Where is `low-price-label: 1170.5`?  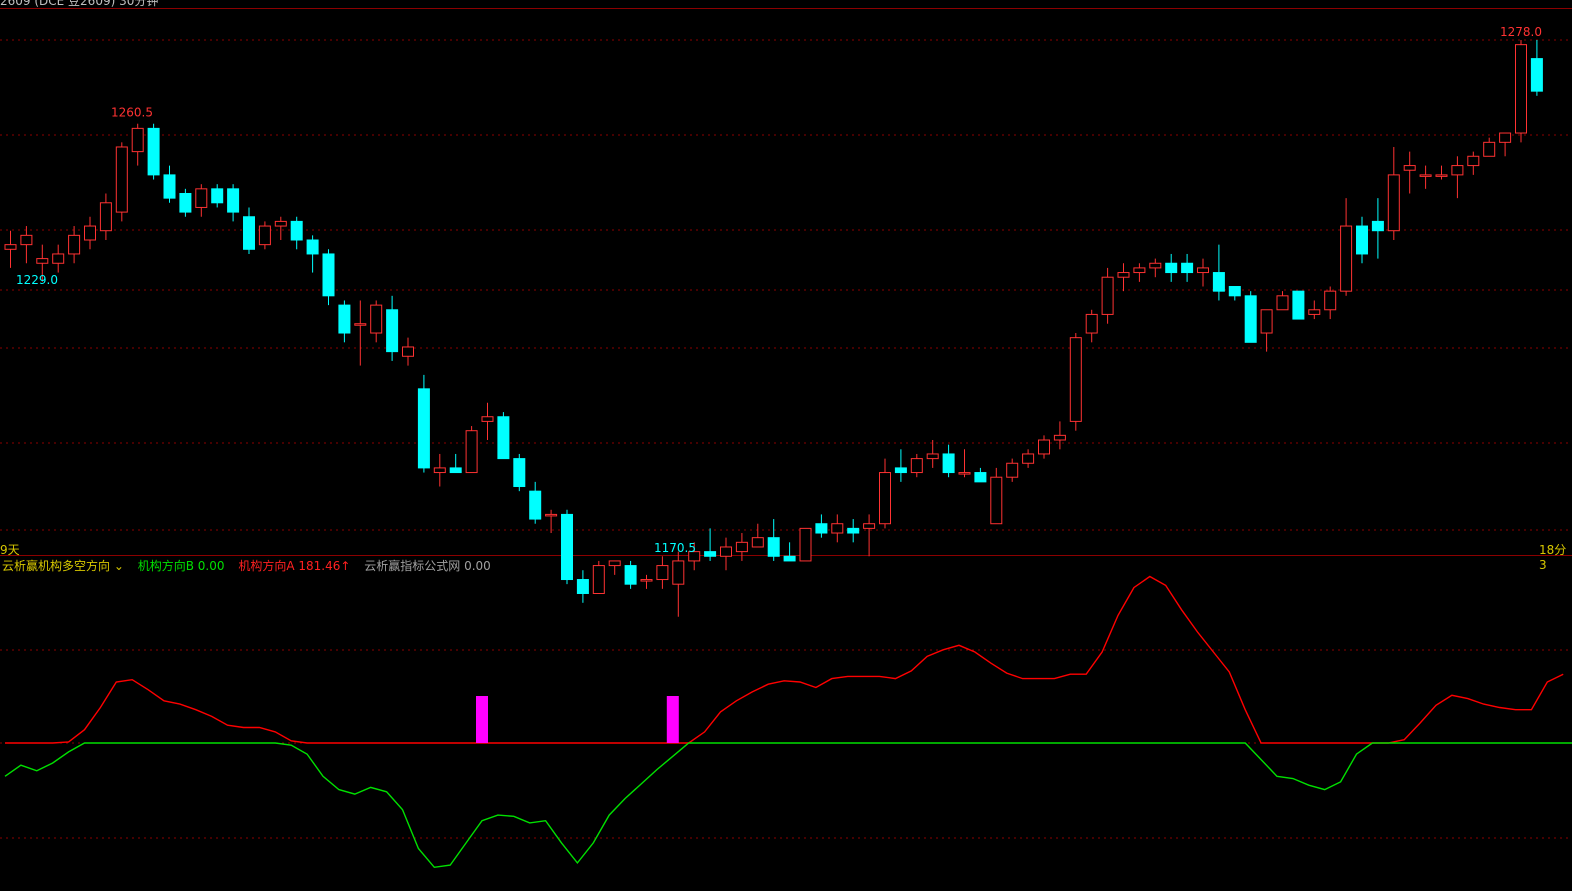
low-price-label: 1170.5 is located at coordinates (675, 548).